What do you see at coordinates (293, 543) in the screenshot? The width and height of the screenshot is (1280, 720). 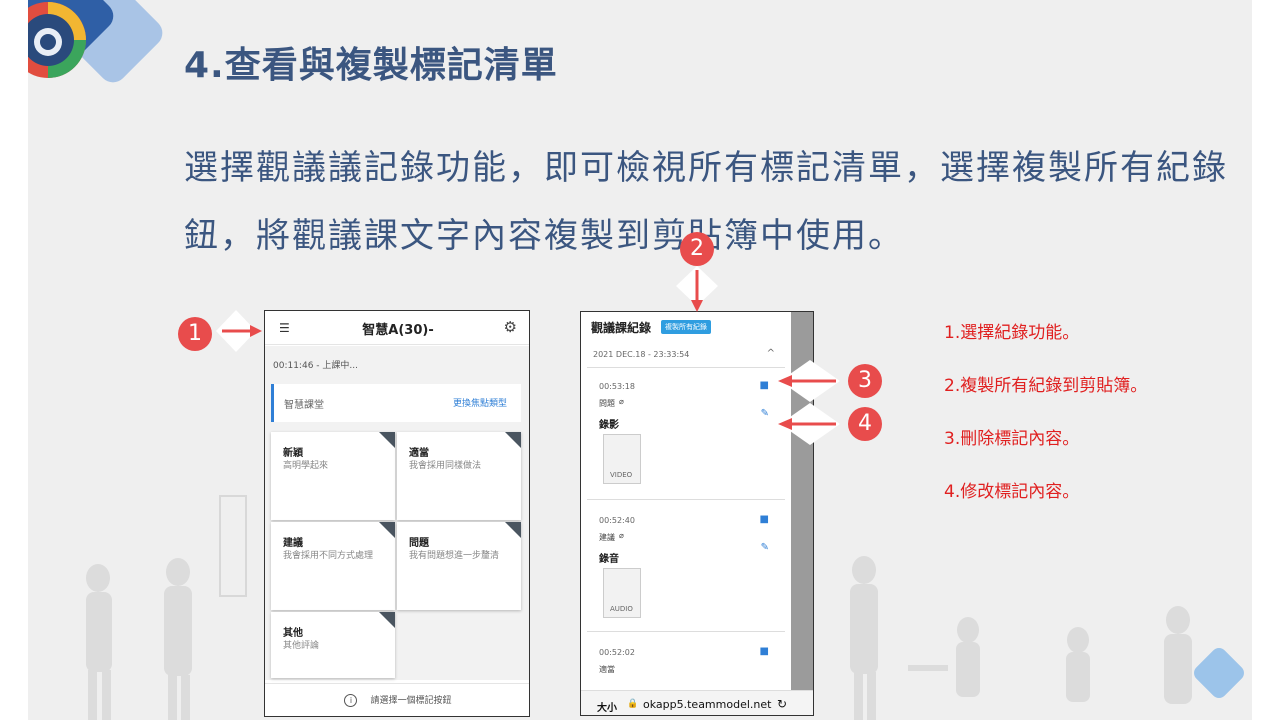 I see `card-title: 建議` at bounding box center [293, 543].